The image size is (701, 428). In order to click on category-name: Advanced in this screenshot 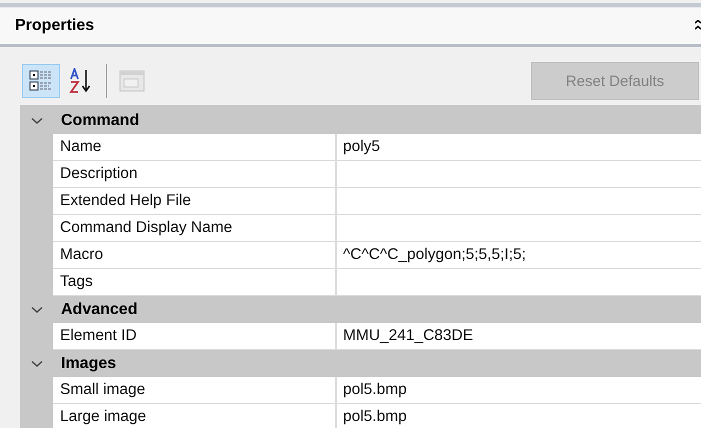, I will do `click(99, 309)`.